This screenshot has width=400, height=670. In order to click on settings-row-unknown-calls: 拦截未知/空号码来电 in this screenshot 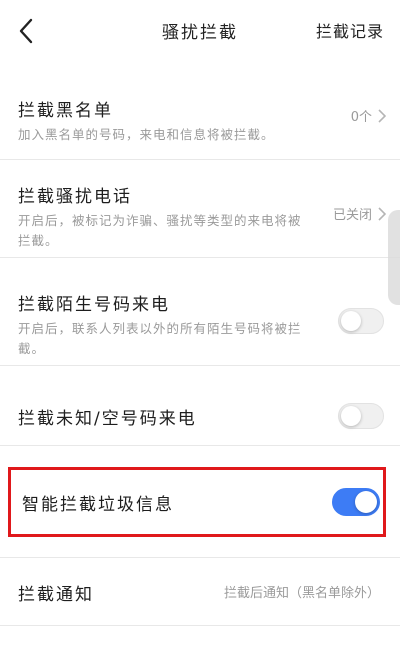, I will do `click(200, 406)`.